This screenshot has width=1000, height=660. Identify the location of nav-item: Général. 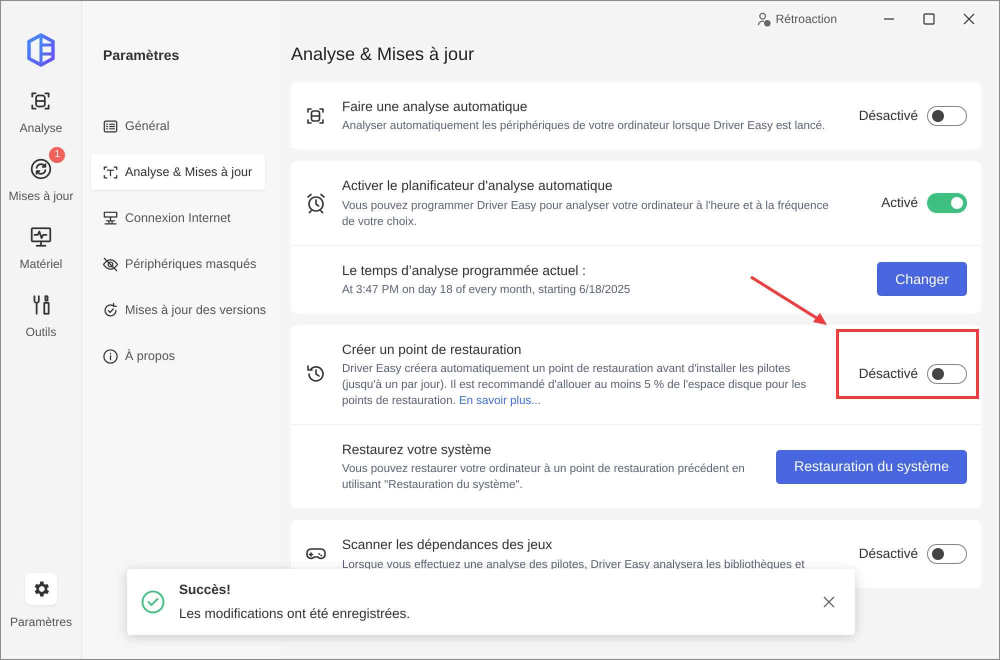
(178, 126).